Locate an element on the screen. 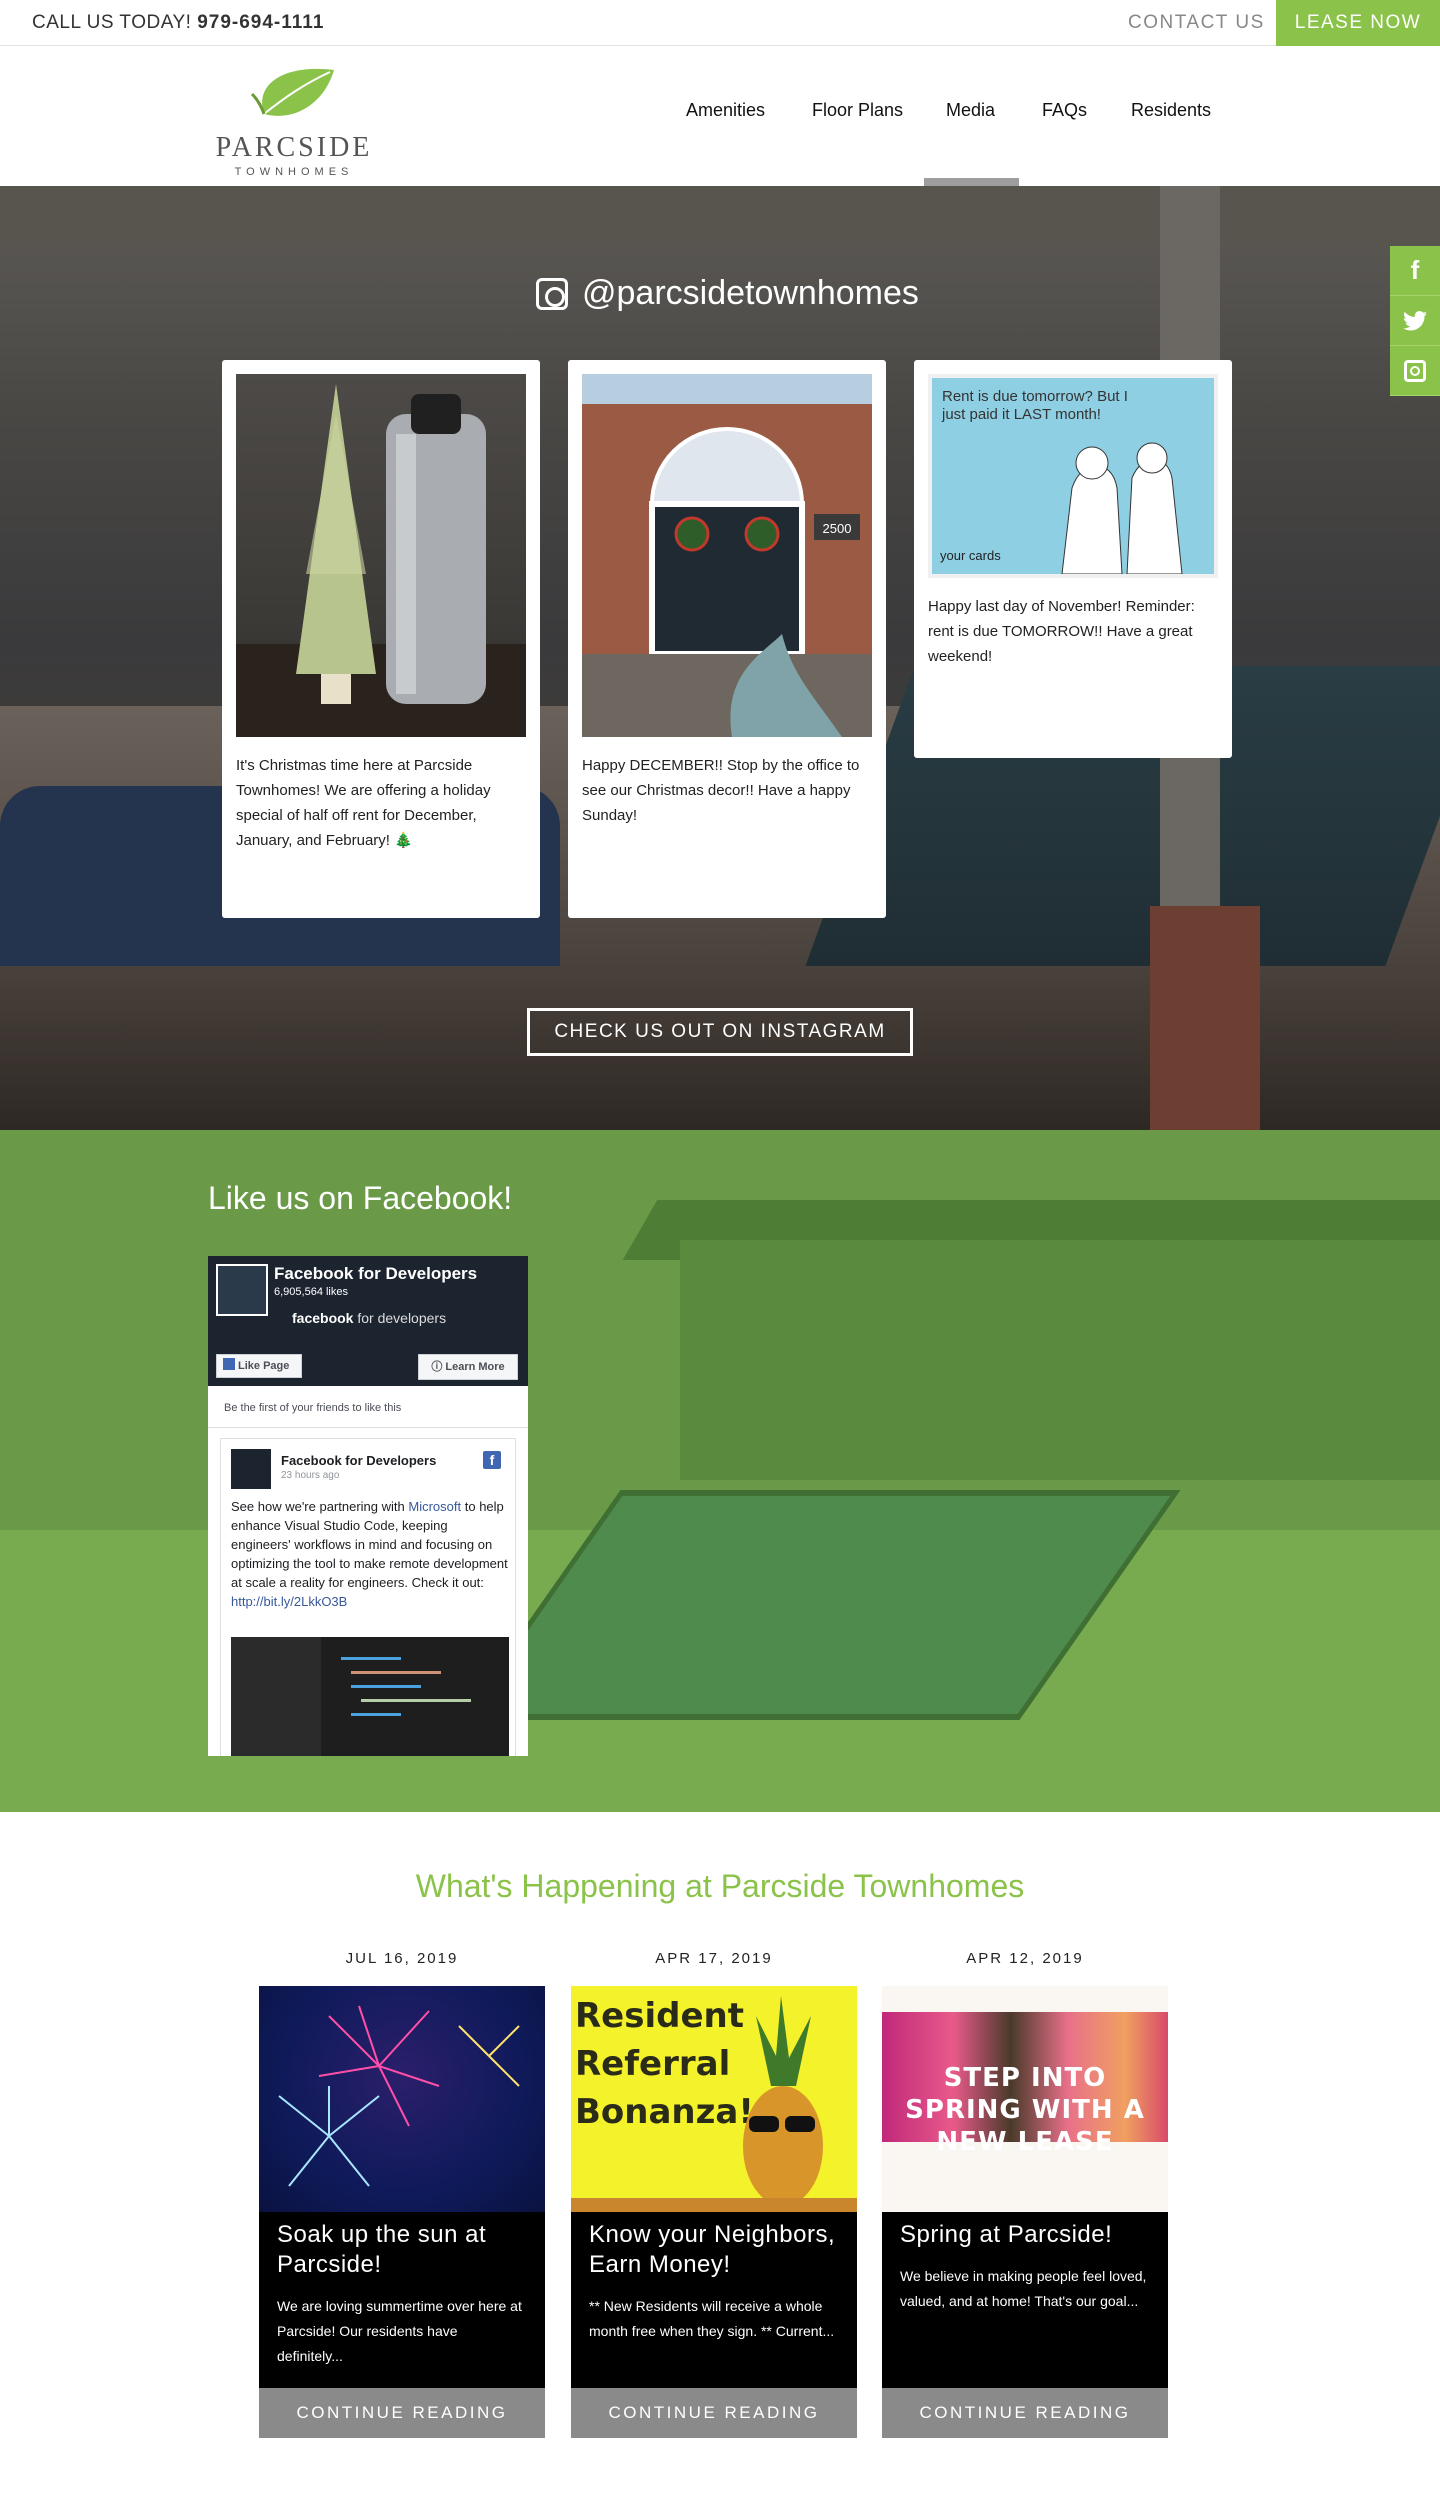 Image resolution: width=1440 pixels, height=2500 pixels. facebook-icon is located at coordinates (229, 1364).